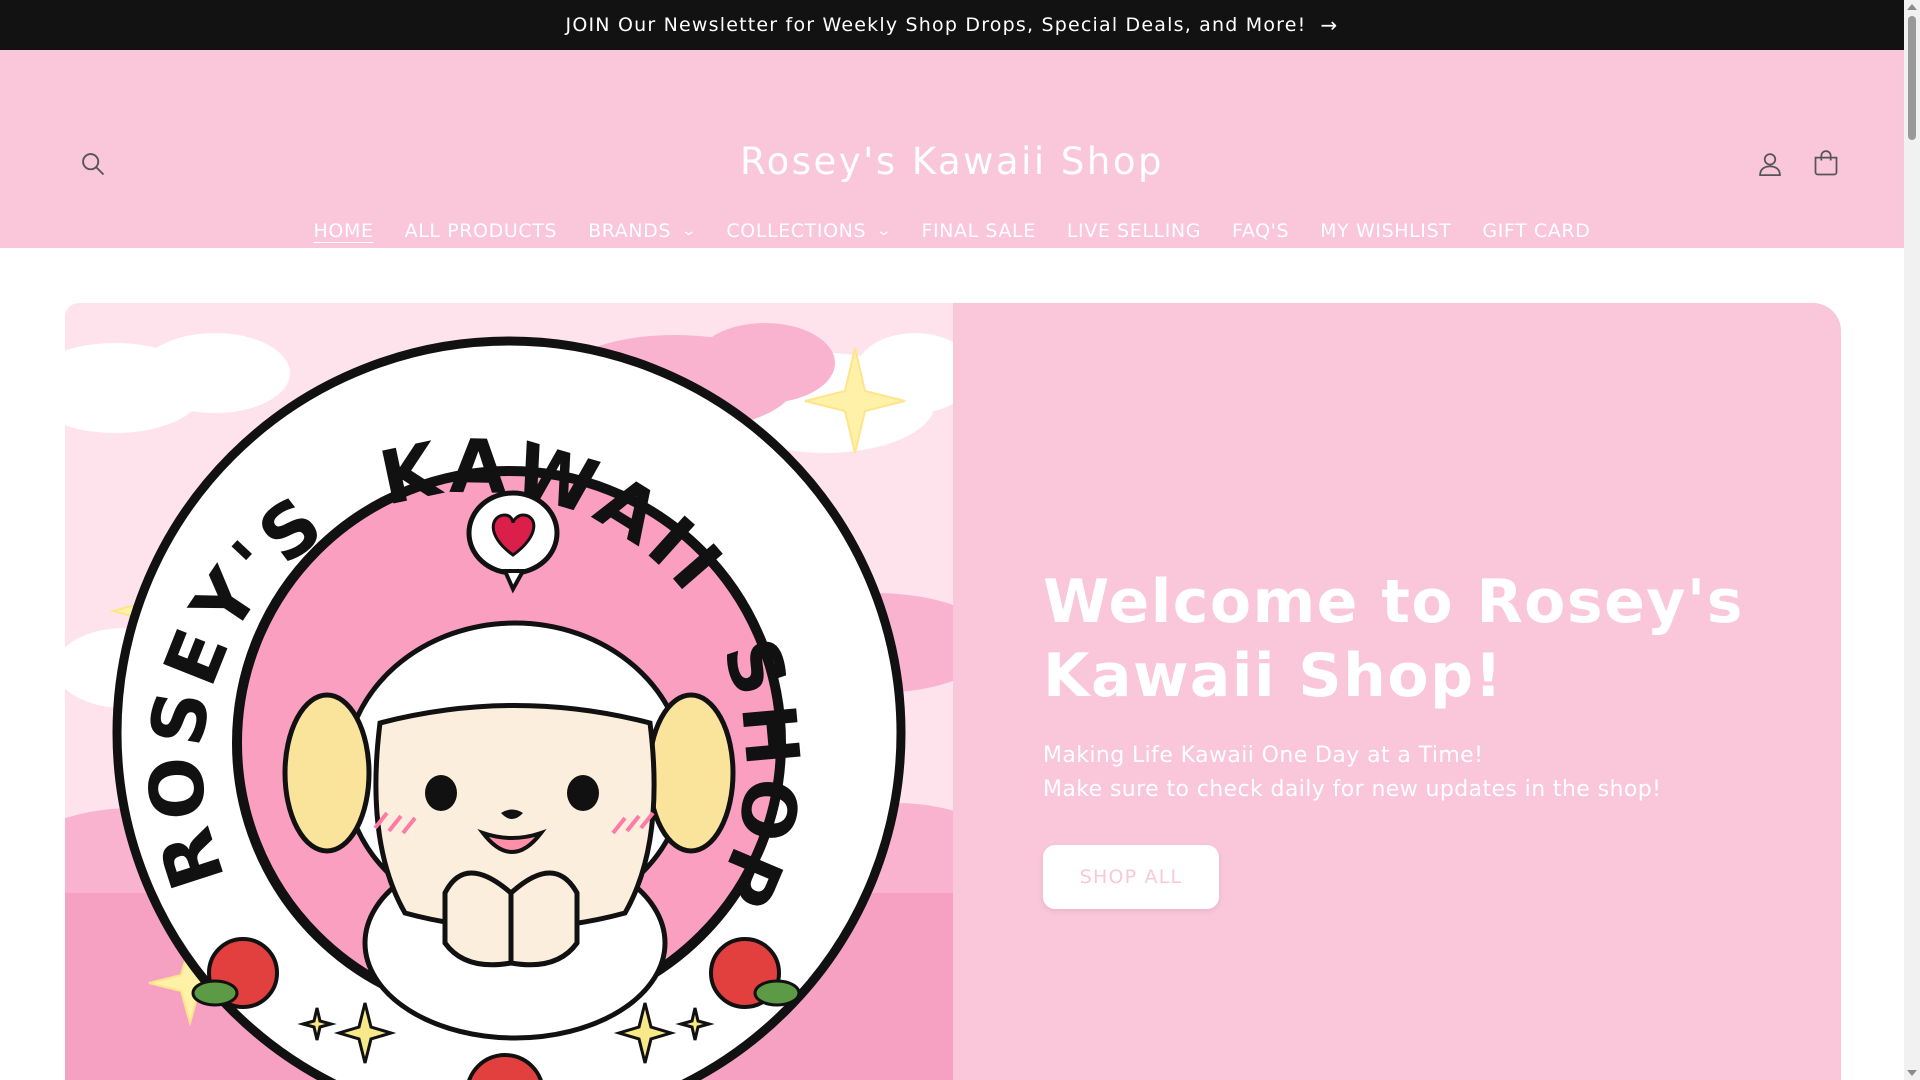 The height and width of the screenshot is (1080, 1920). Describe the element at coordinates (1394, 639) in the screenshot. I see `hero-heading: Welcome to Rosey's Kawaii Shop!` at that location.